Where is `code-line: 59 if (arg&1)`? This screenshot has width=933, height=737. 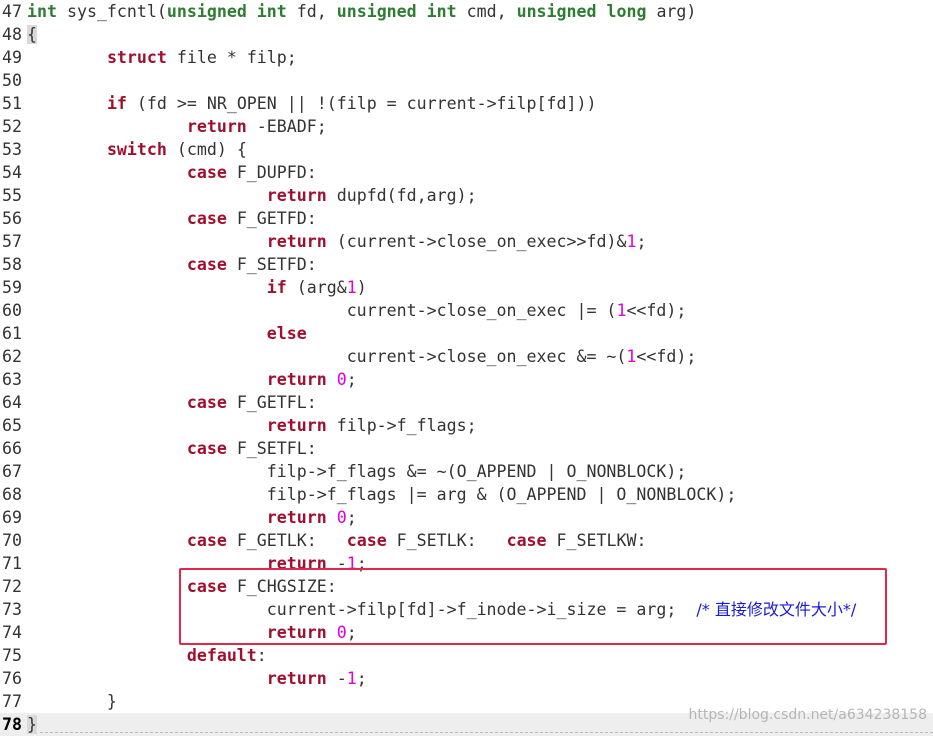
code-line: 59 if (arg&1) is located at coordinates (466, 287).